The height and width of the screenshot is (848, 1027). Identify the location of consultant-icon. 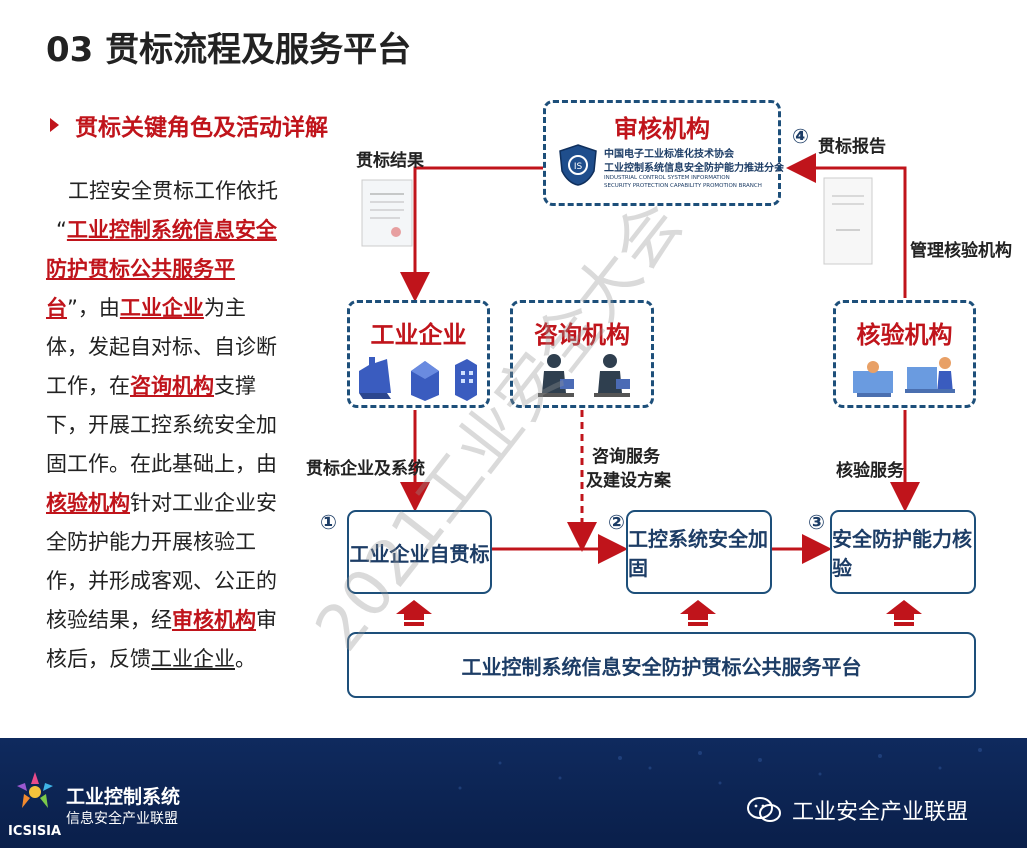
(584, 375).